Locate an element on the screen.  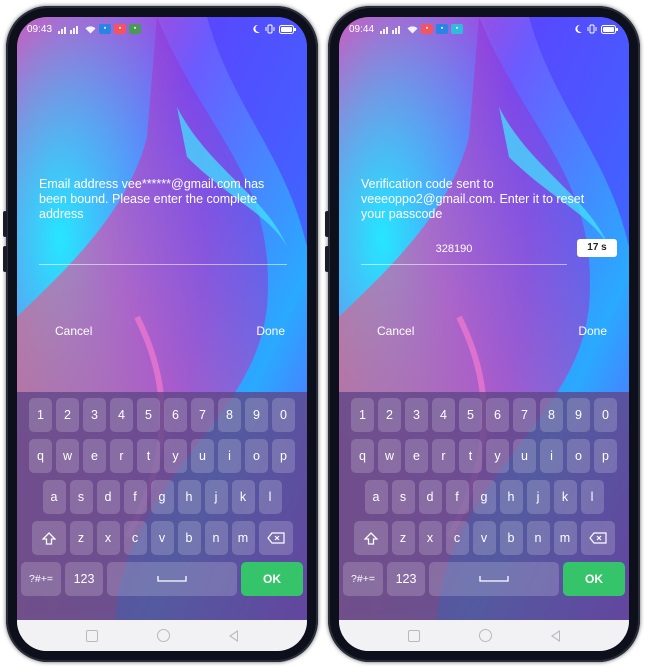
verification-code-input: 328190 is located at coordinates (454, 249).